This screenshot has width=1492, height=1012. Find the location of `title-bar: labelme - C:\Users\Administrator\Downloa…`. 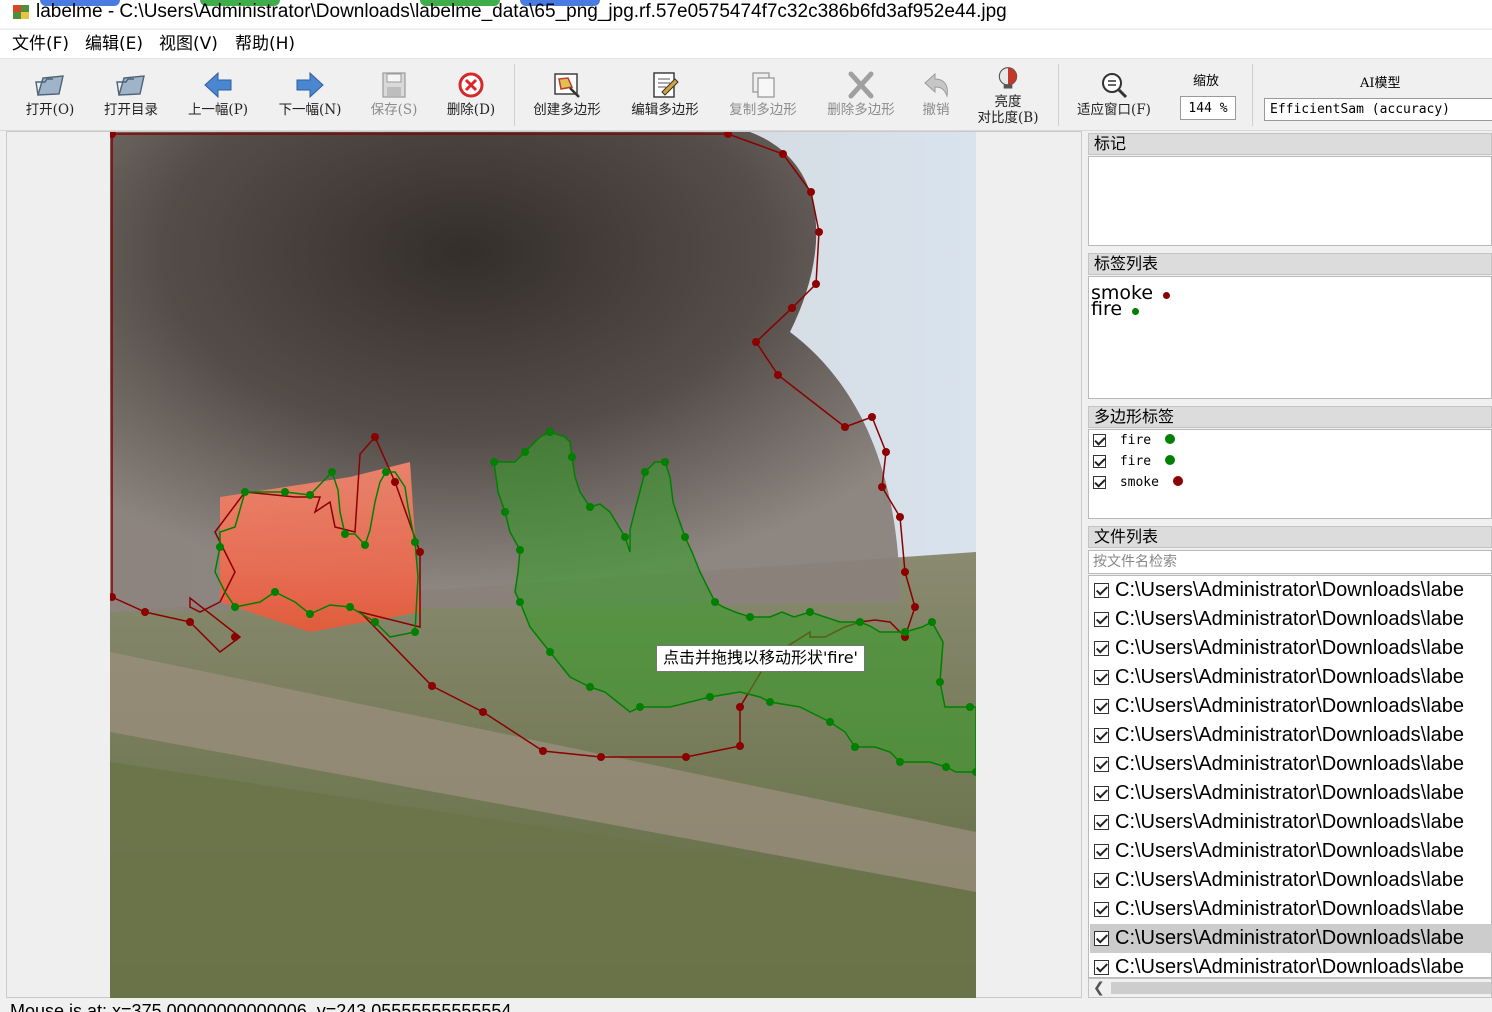

title-bar: labelme - C:\Users\Administrator\Downloa… is located at coordinates (746, 14).